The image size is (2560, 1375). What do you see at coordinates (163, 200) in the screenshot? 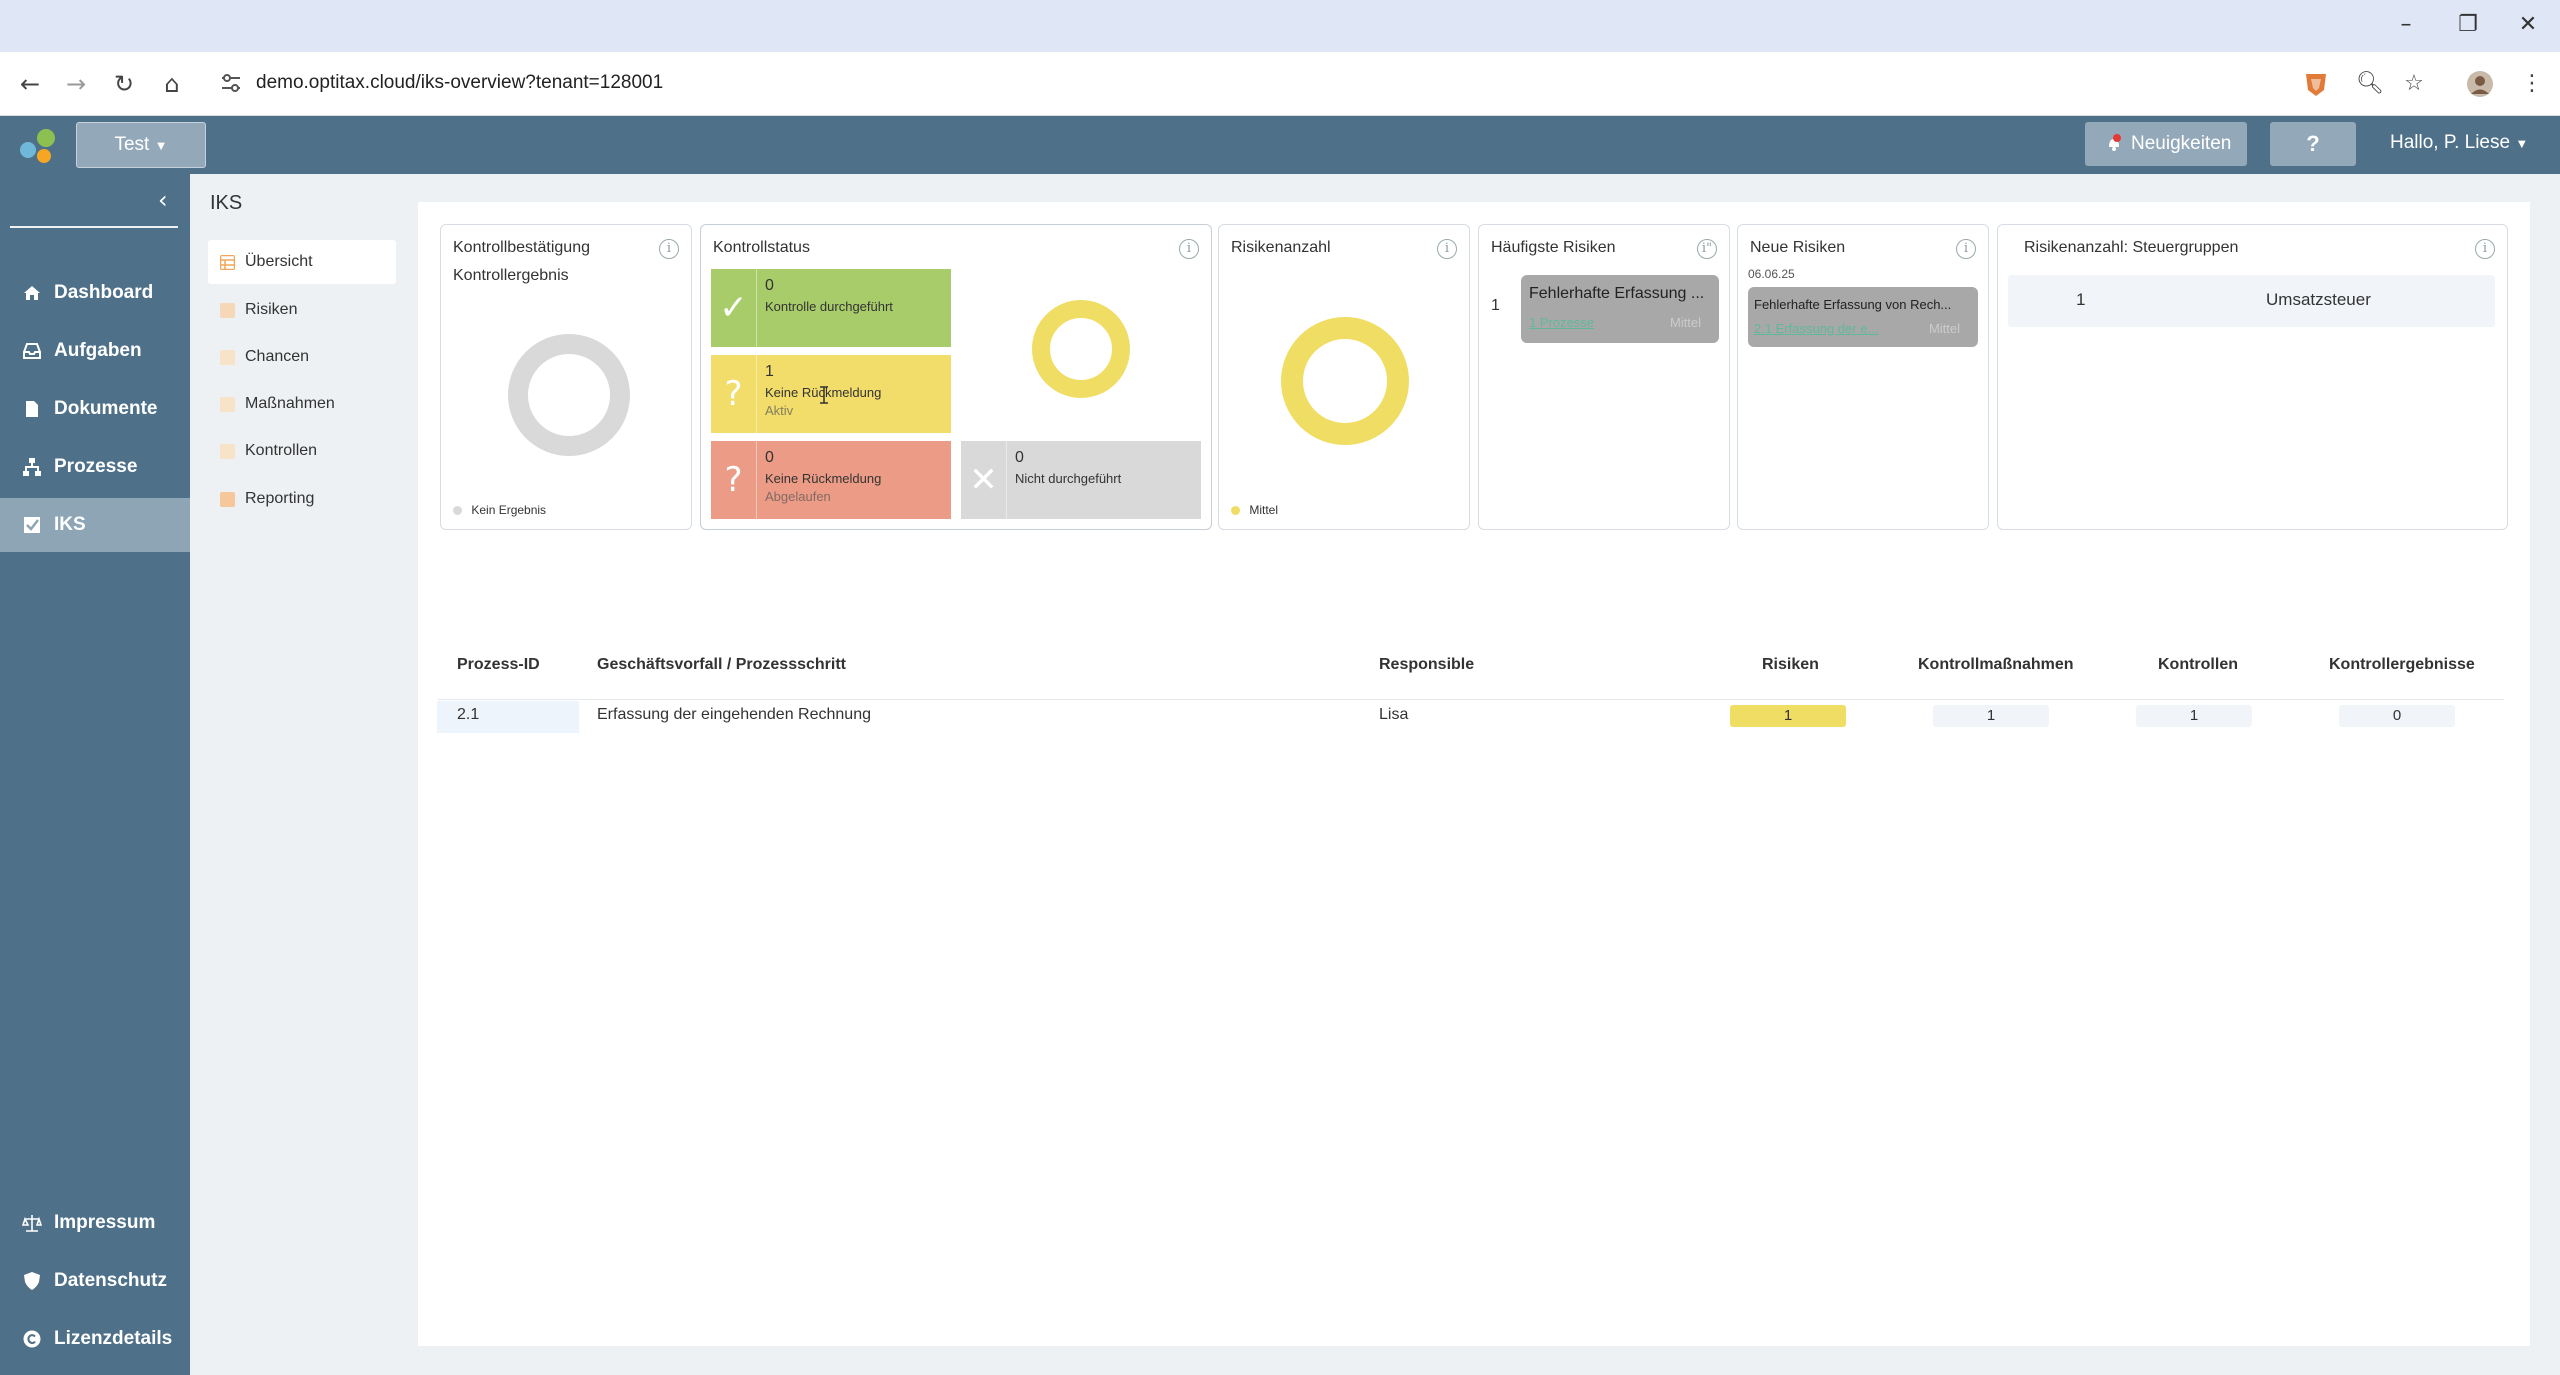
I see `collapse-sidebar-icon: ‹` at bounding box center [163, 200].